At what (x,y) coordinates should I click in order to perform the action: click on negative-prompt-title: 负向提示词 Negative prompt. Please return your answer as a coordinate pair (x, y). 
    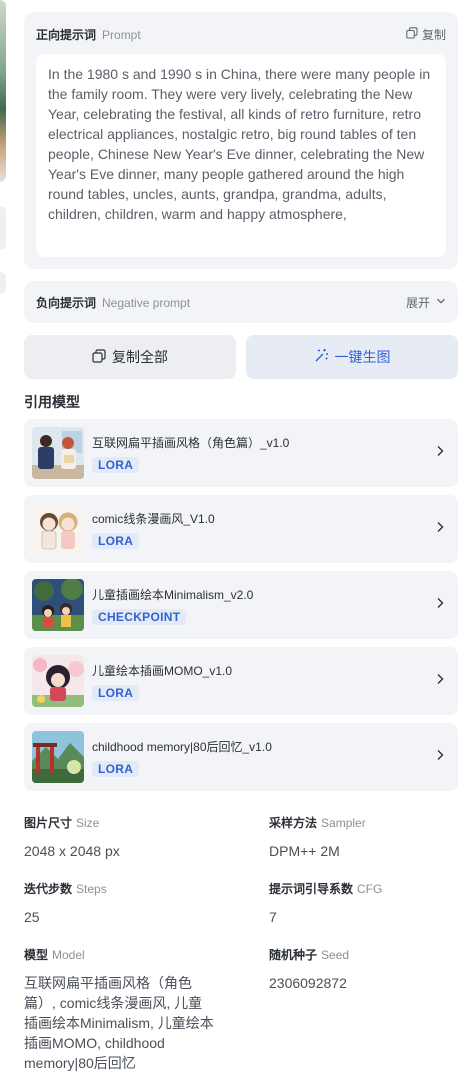
    Looking at the image, I should click on (113, 302).